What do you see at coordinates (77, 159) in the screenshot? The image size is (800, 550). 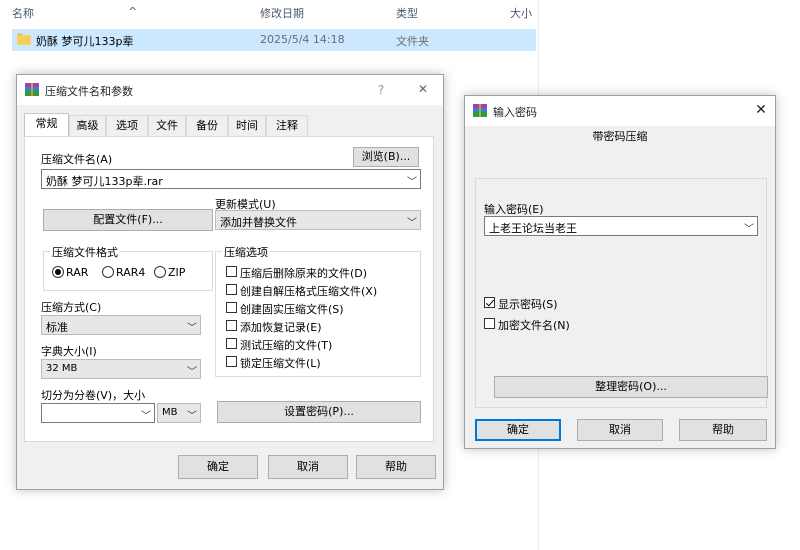 I see `archive-name-label: 压缩文件名(A)` at bounding box center [77, 159].